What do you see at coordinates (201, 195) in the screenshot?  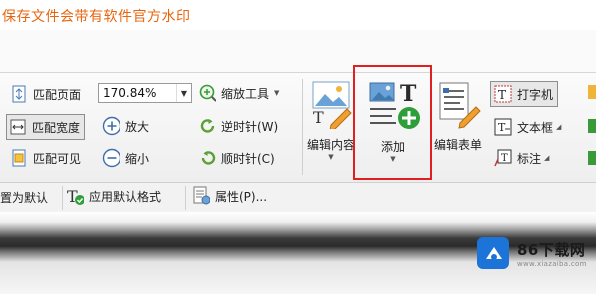 I see `properties-icon` at bounding box center [201, 195].